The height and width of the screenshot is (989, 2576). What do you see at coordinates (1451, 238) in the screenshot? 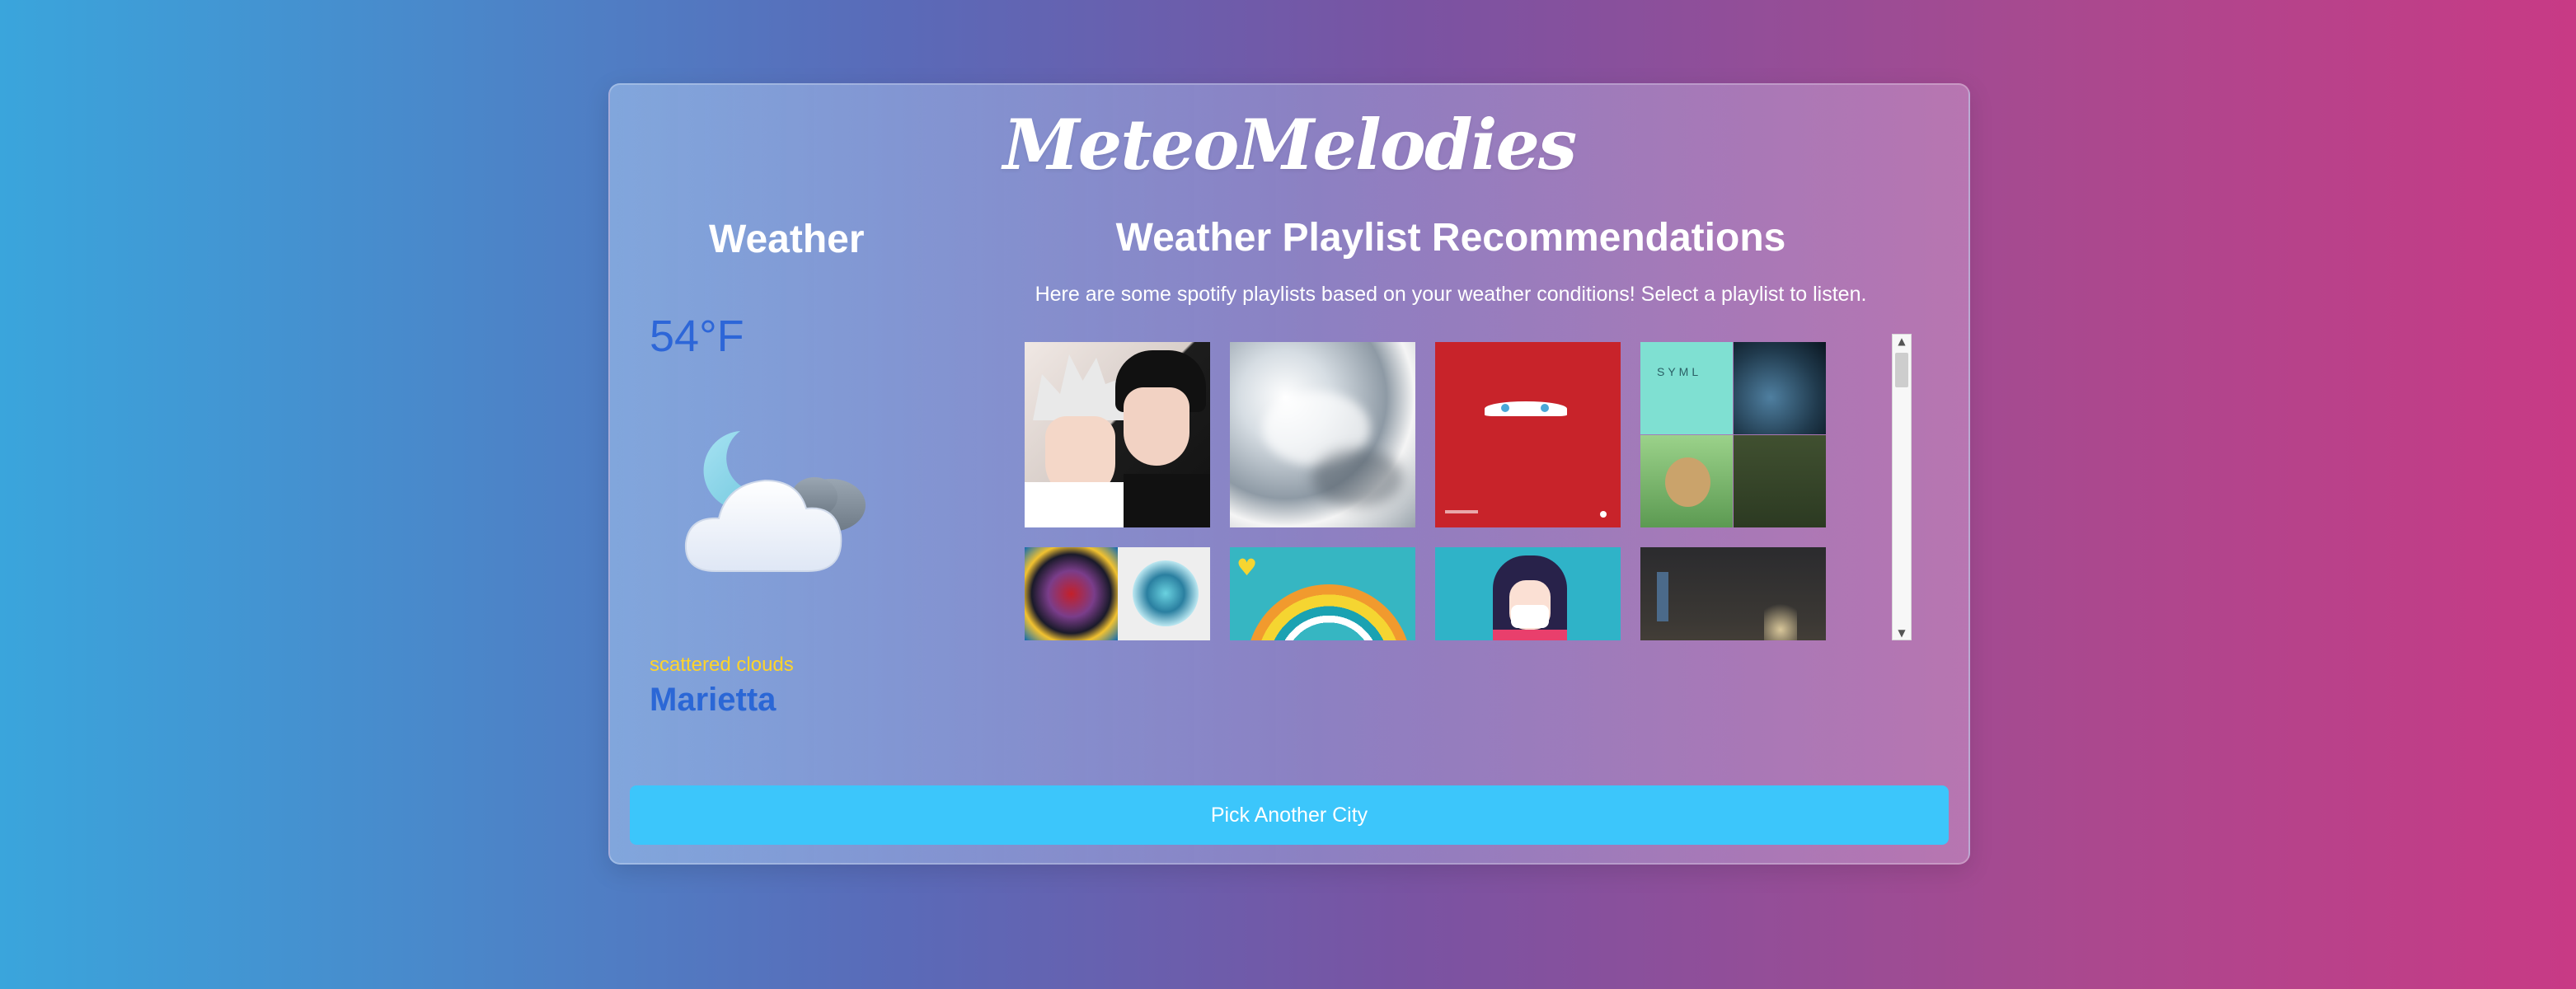
I see `recommendations-heading: Weather Playlist Recommendations` at bounding box center [1451, 238].